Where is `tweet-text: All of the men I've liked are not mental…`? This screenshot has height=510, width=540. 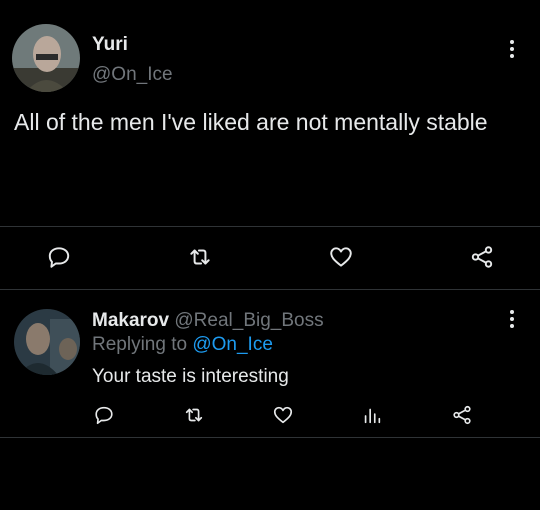
tweet-text: All of the men I've liked are not mental… is located at coordinates (251, 122).